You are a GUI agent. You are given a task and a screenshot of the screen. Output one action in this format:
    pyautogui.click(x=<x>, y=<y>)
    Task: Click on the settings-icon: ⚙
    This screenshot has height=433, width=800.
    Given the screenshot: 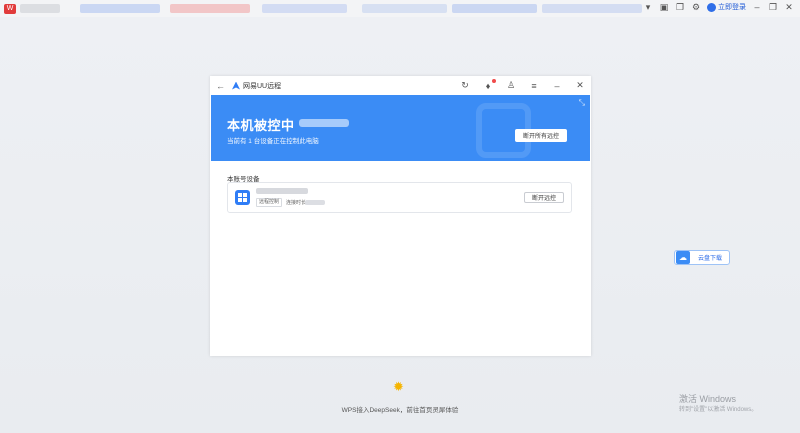 What is the action you would take?
    pyautogui.click(x=696, y=7)
    